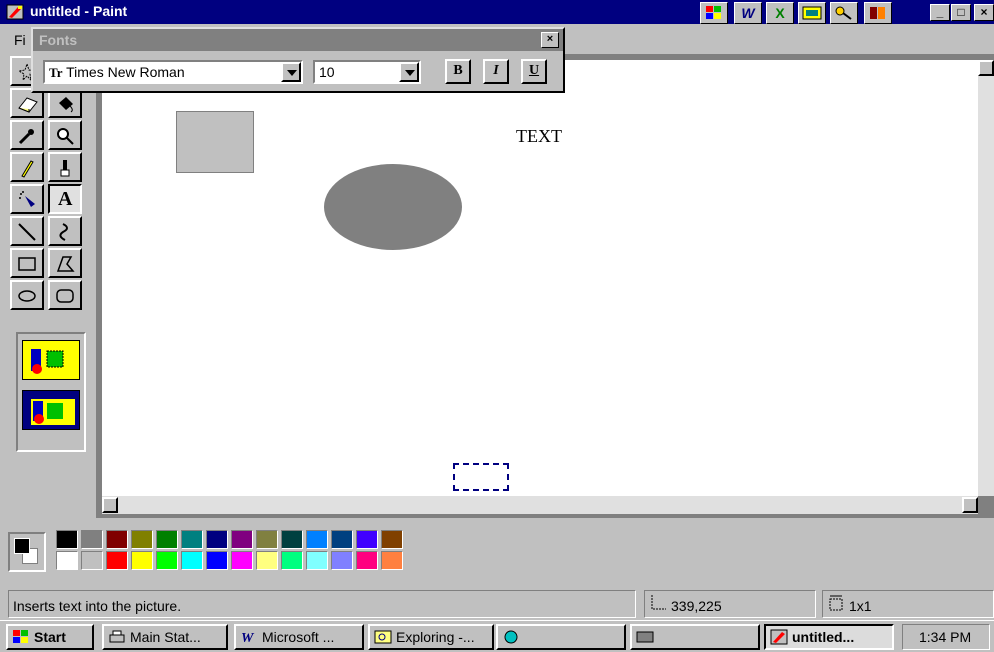 Image resolution: width=994 pixels, height=652 pixels. Describe the element at coordinates (497, 551) in the screenshot. I see `color-palette` at that location.